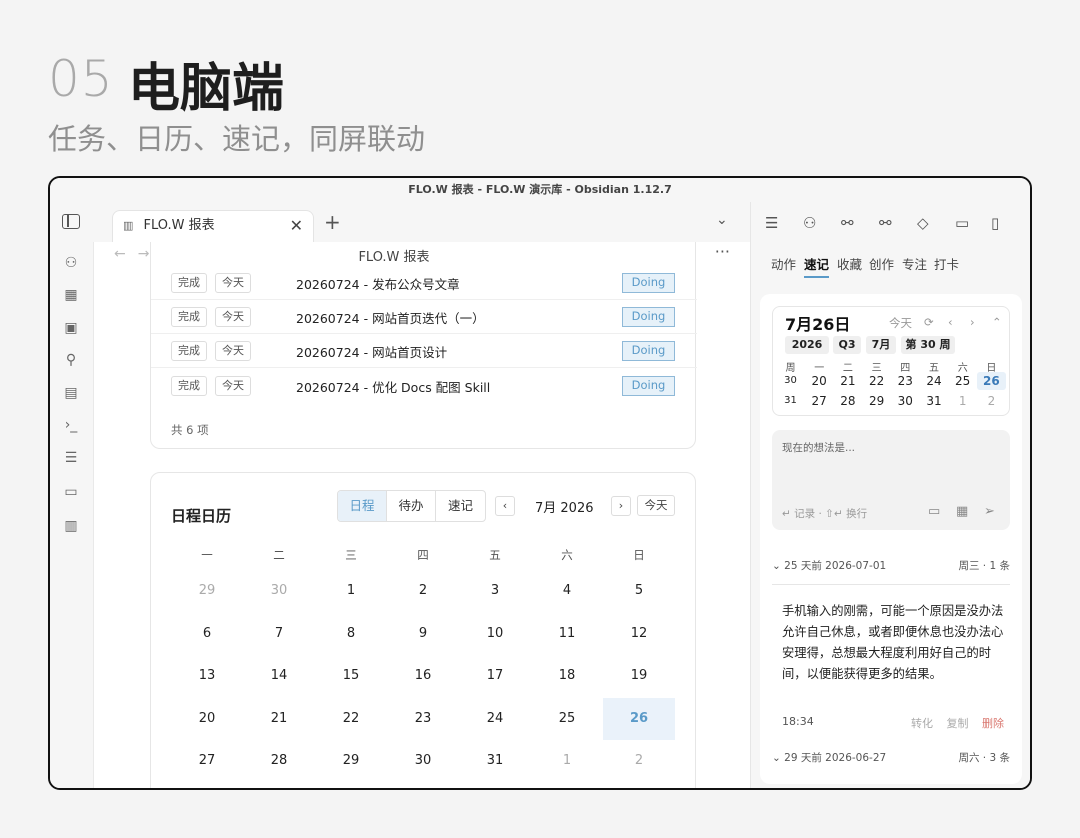  What do you see at coordinates (460, 506) in the screenshot?
I see `tab-notes: 速记` at bounding box center [460, 506].